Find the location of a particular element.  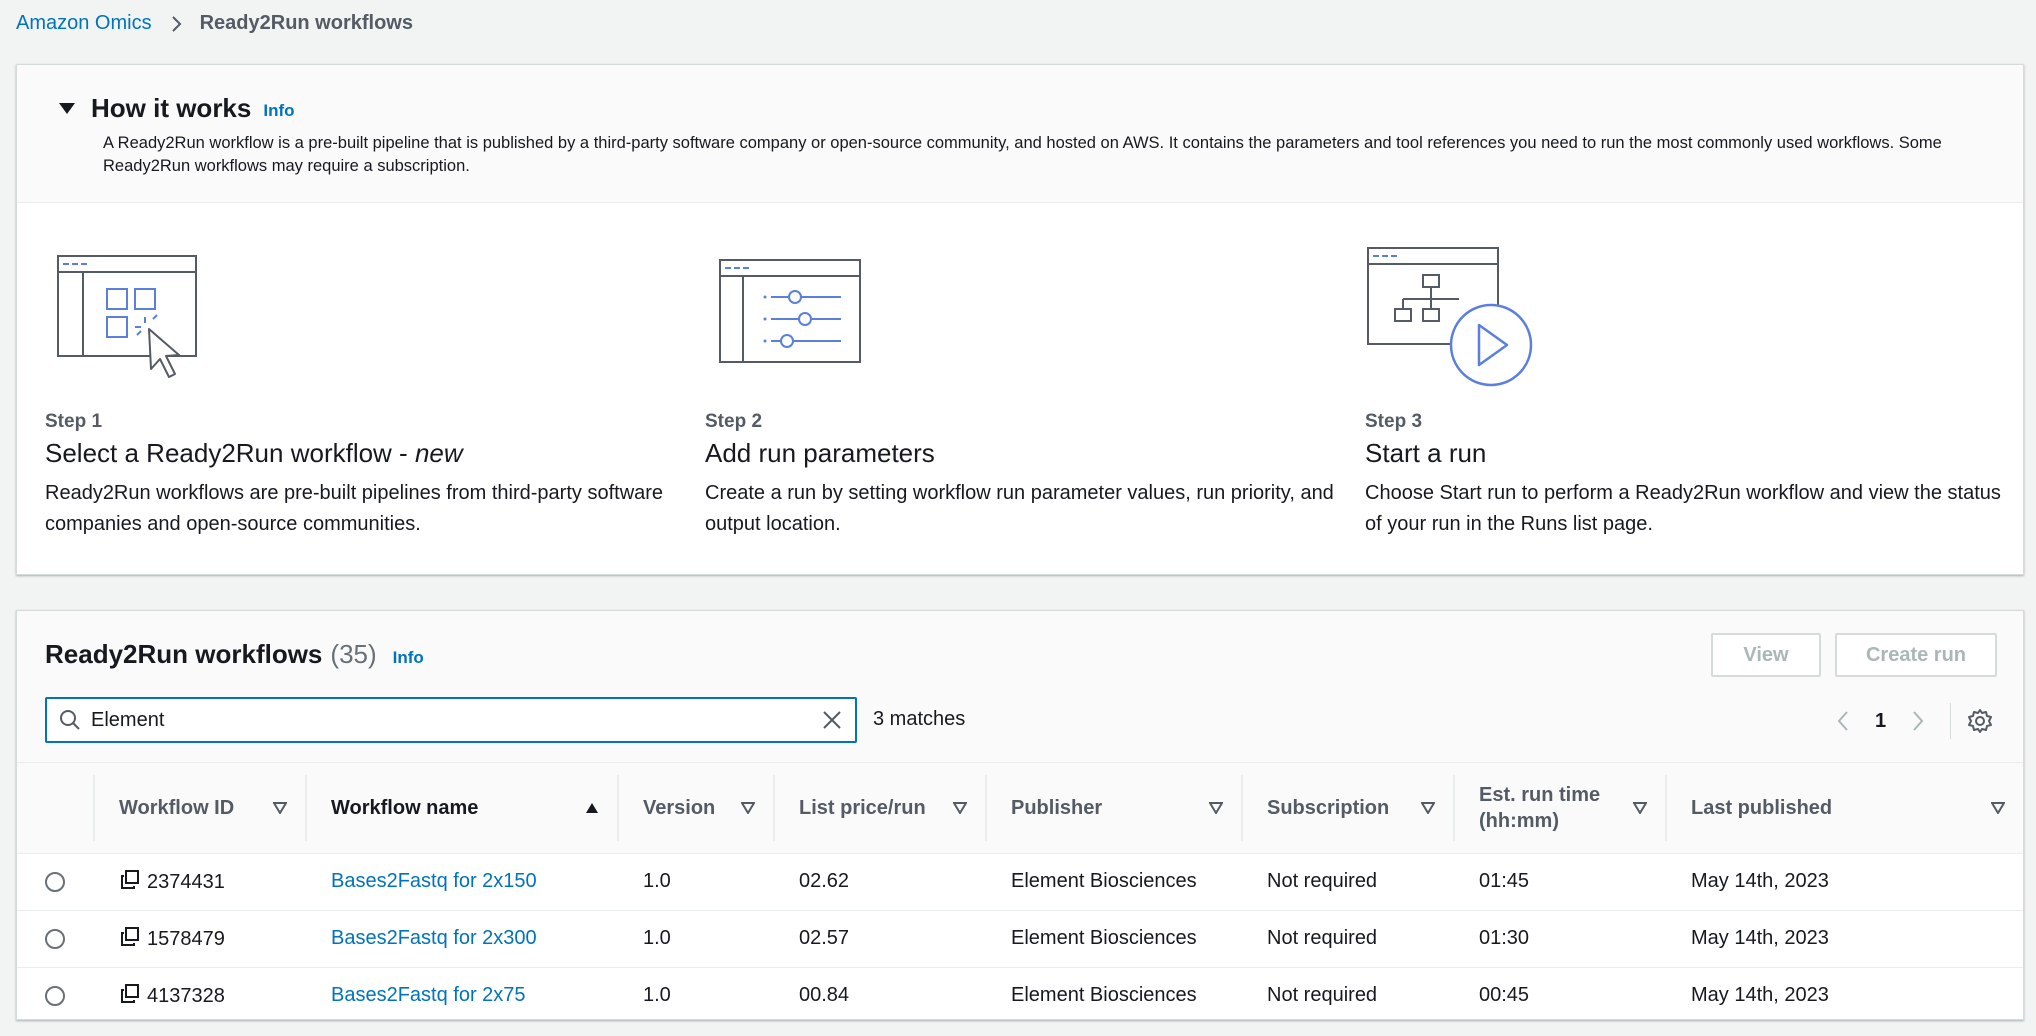

header-list-price: List price/run is located at coordinates (879, 808).